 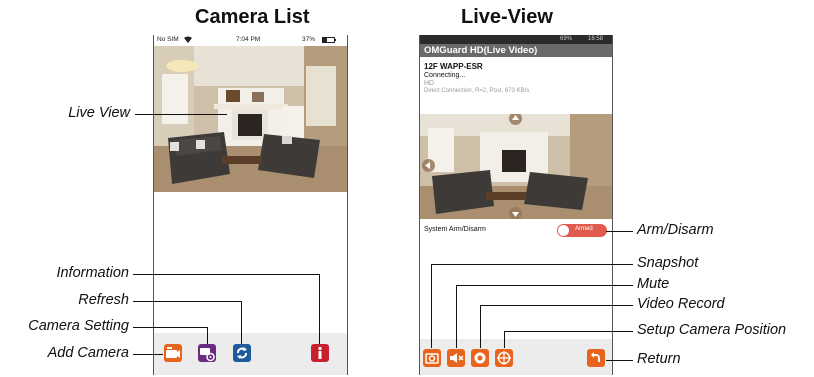 I want to click on mute-icon, so click(x=457, y=358).